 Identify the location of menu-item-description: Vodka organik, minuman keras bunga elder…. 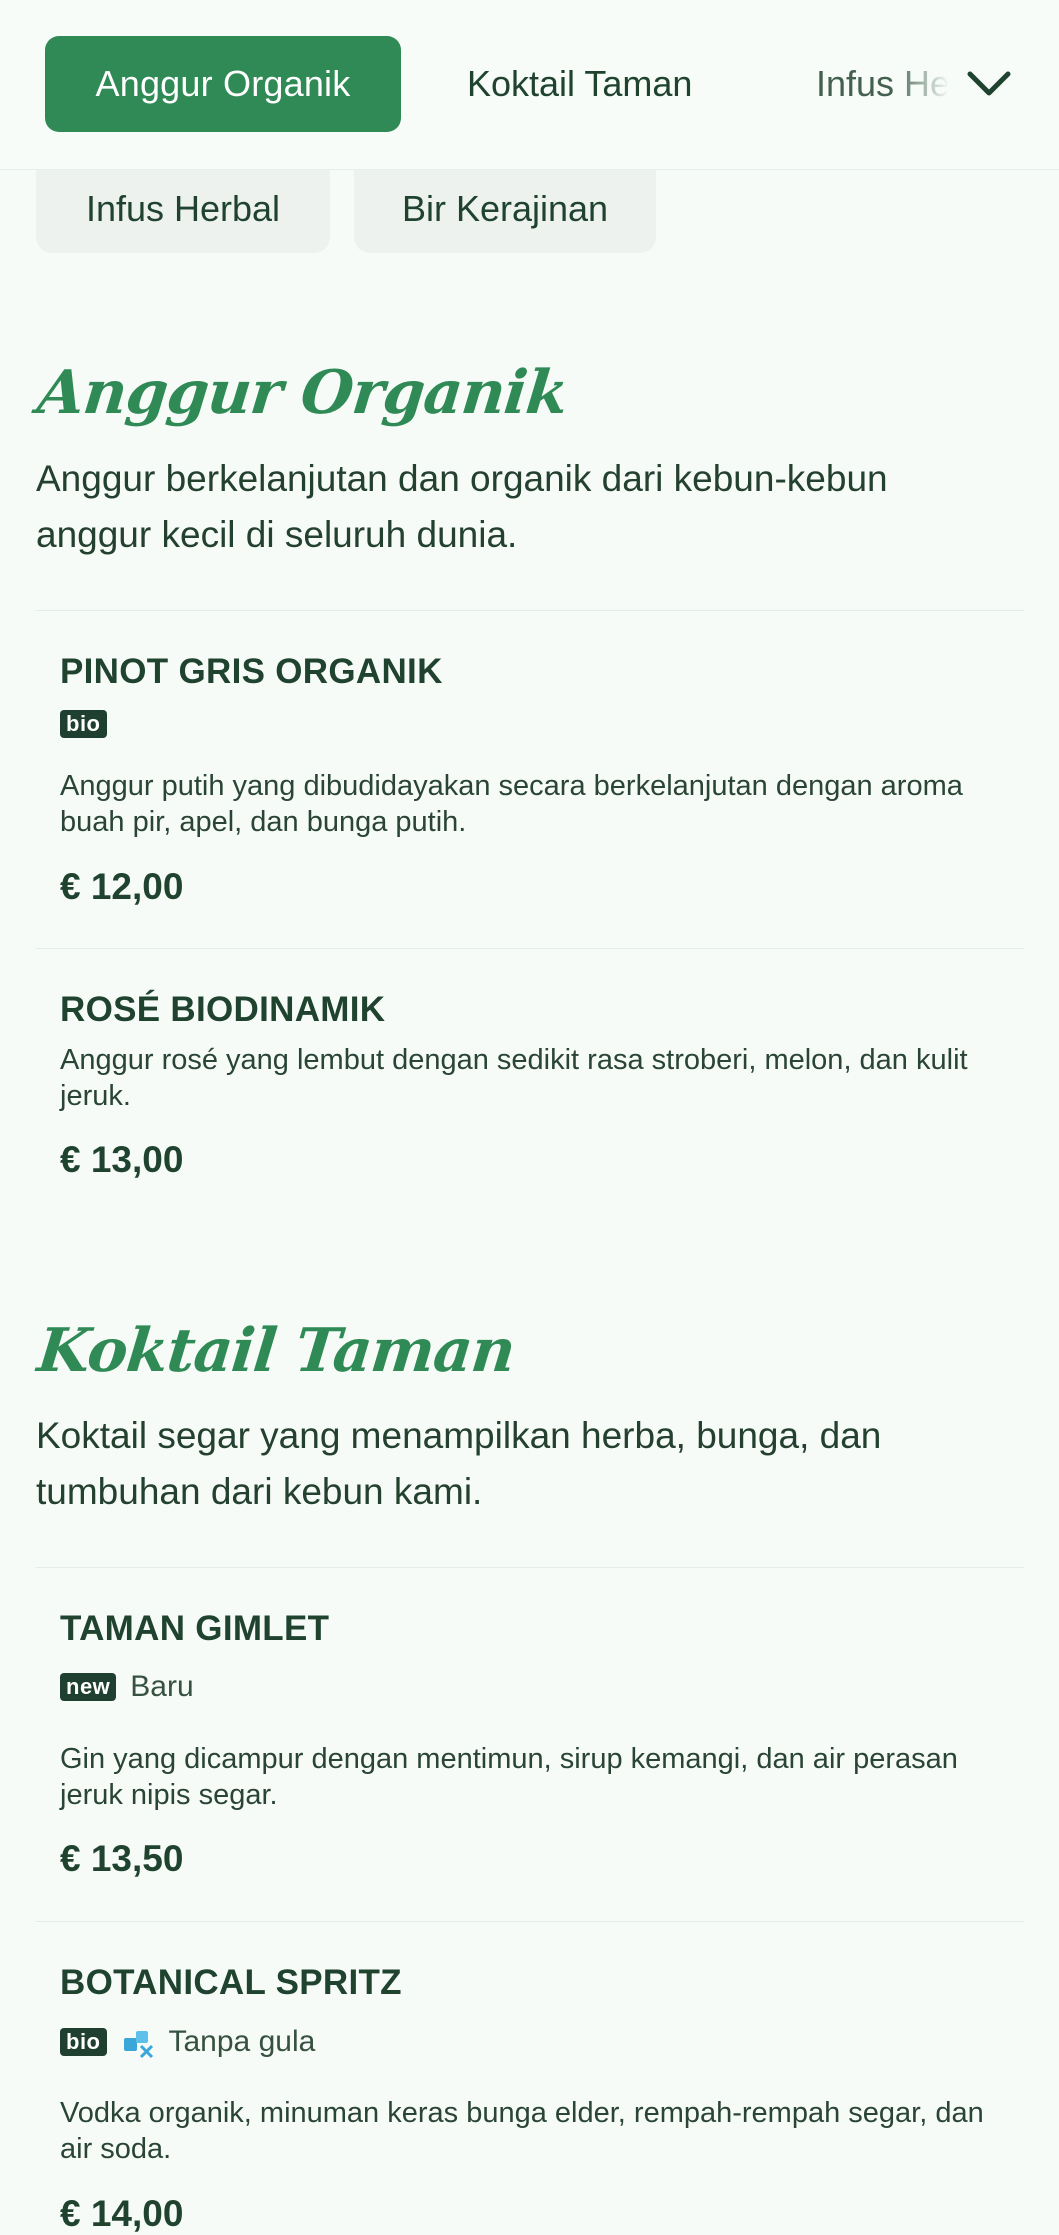
(522, 2131).